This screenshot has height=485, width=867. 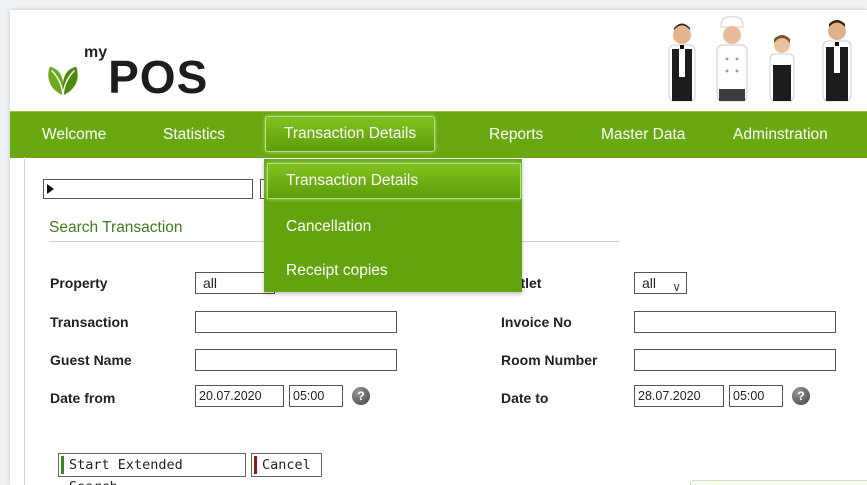 I want to click on dropdown-item-receipt-copies: Receipt copies, so click(x=393, y=271).